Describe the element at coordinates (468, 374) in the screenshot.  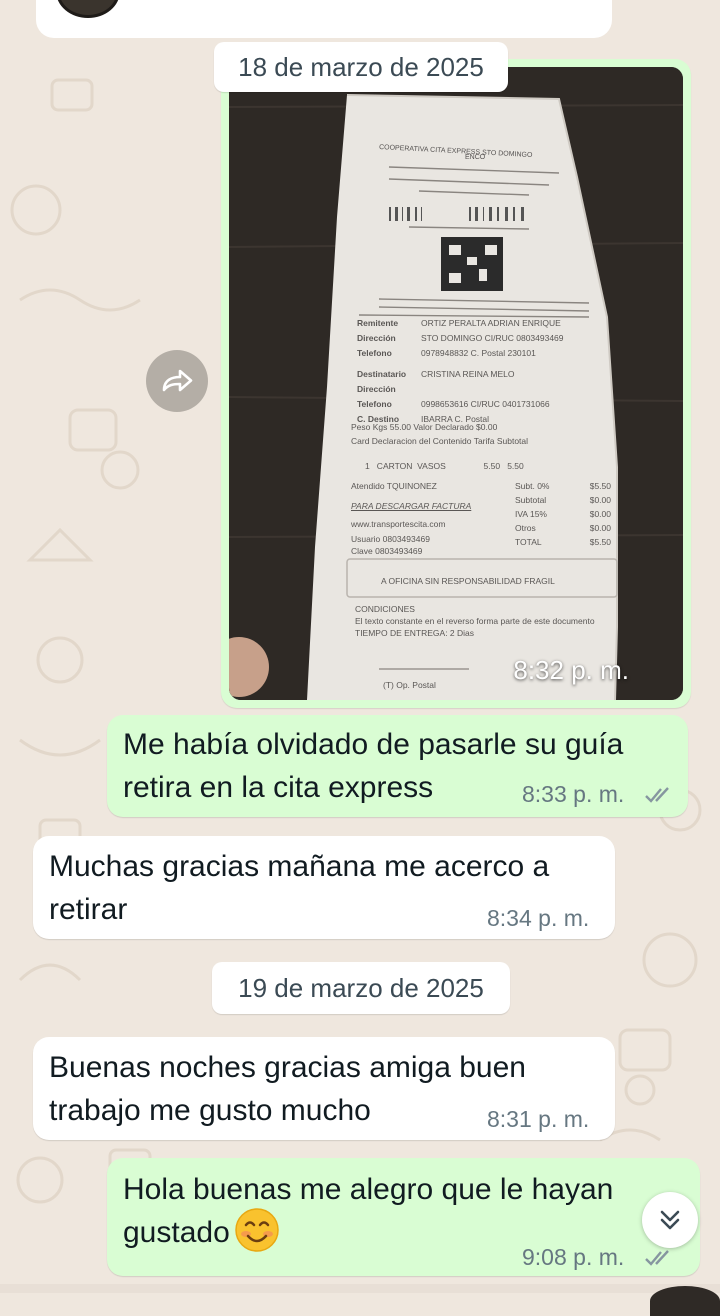
I see `receipt-row-value: CRISTINA REINA MELO` at that location.